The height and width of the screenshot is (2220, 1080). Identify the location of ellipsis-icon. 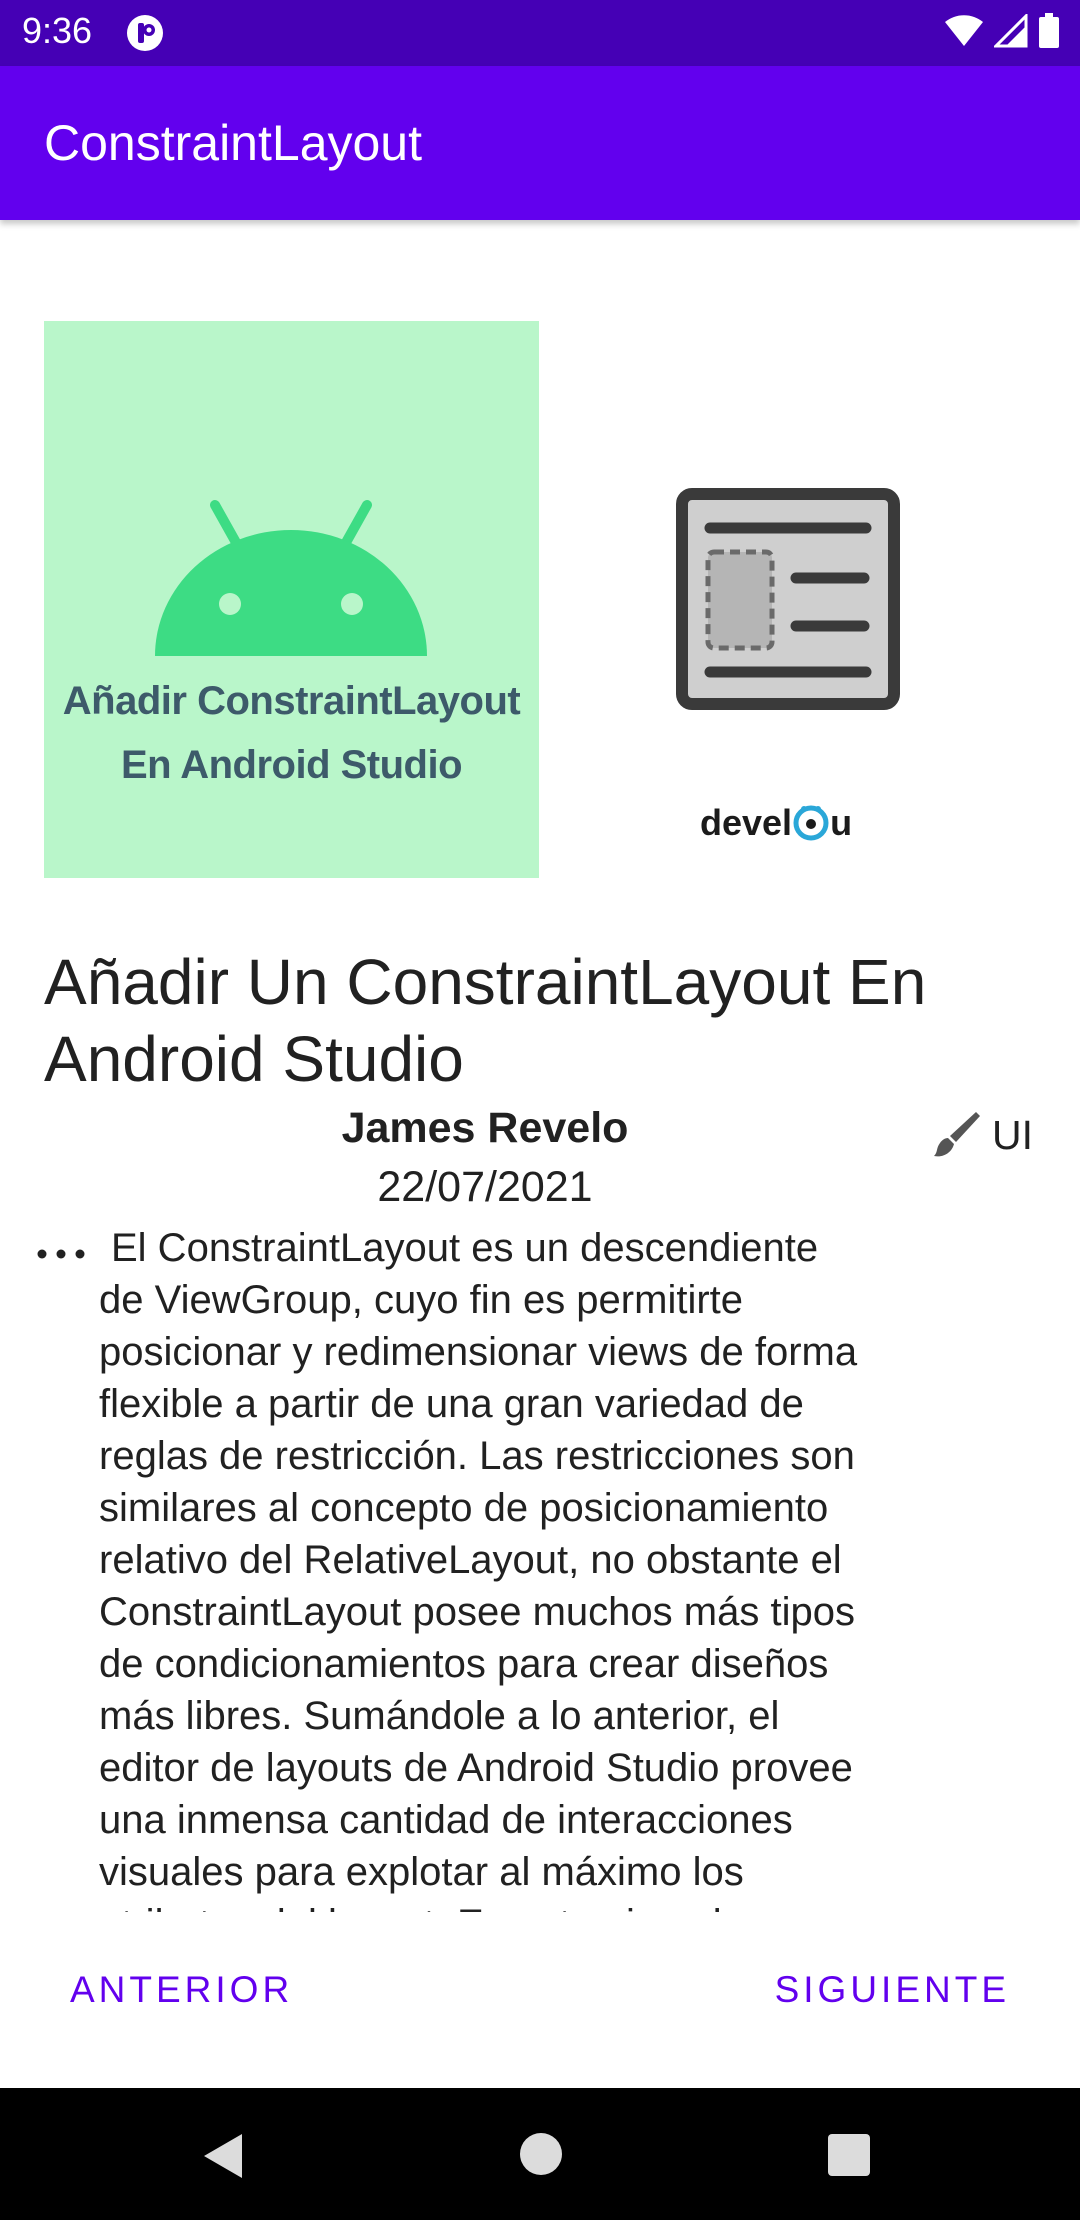
(61, 1254).